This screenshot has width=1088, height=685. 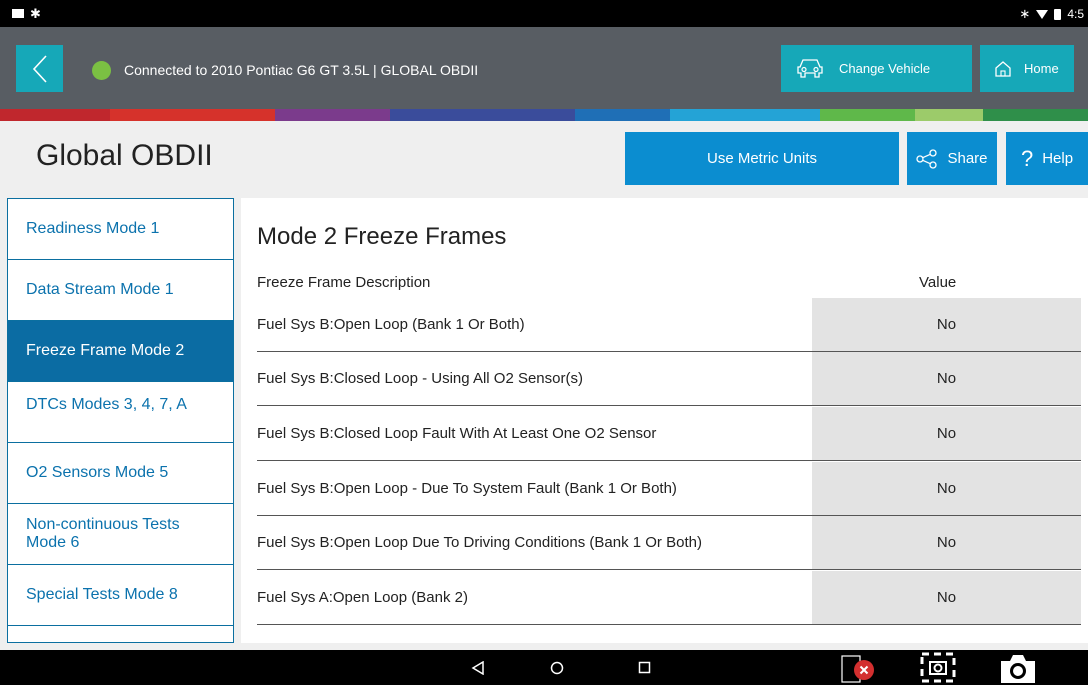 What do you see at coordinates (478, 667) in the screenshot?
I see `back-triangle-icon` at bounding box center [478, 667].